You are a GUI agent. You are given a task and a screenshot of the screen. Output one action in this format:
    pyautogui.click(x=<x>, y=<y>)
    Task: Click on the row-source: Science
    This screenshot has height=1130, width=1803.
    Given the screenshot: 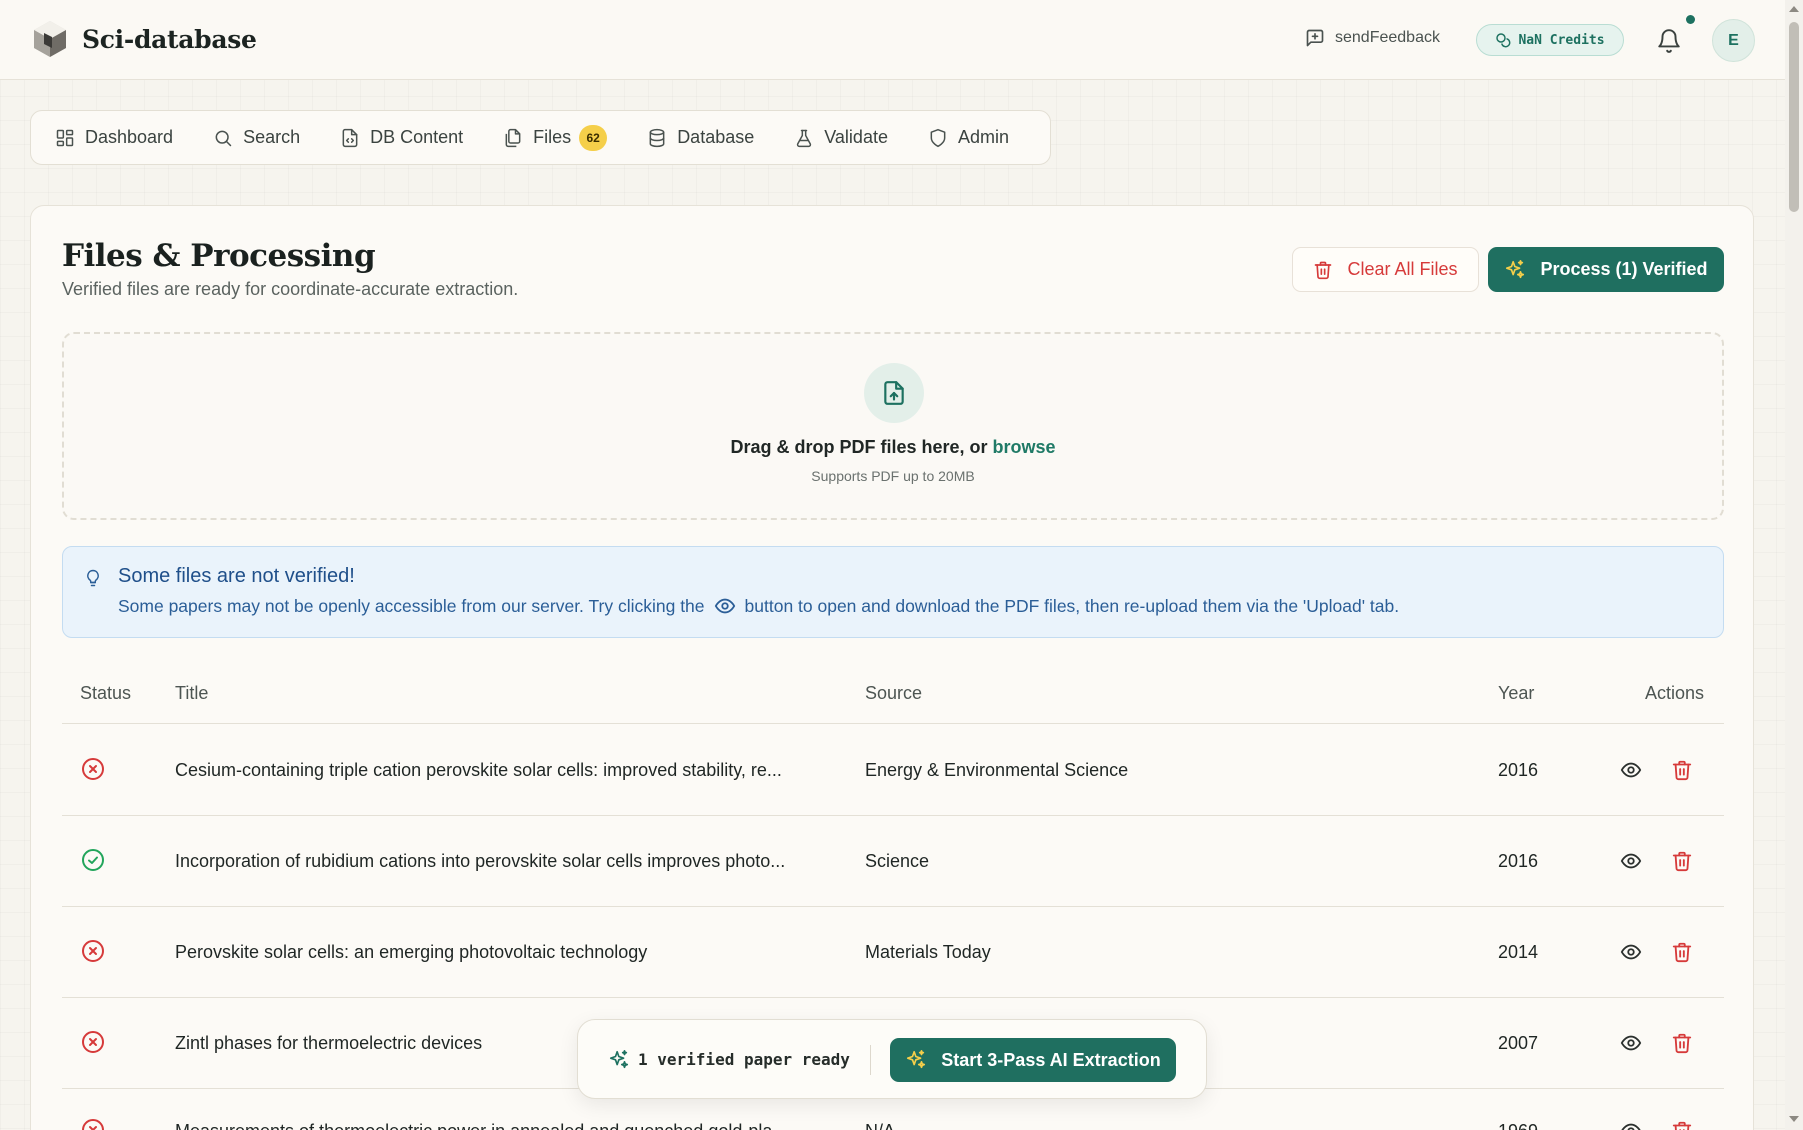 What is the action you would take?
    pyautogui.click(x=897, y=861)
    